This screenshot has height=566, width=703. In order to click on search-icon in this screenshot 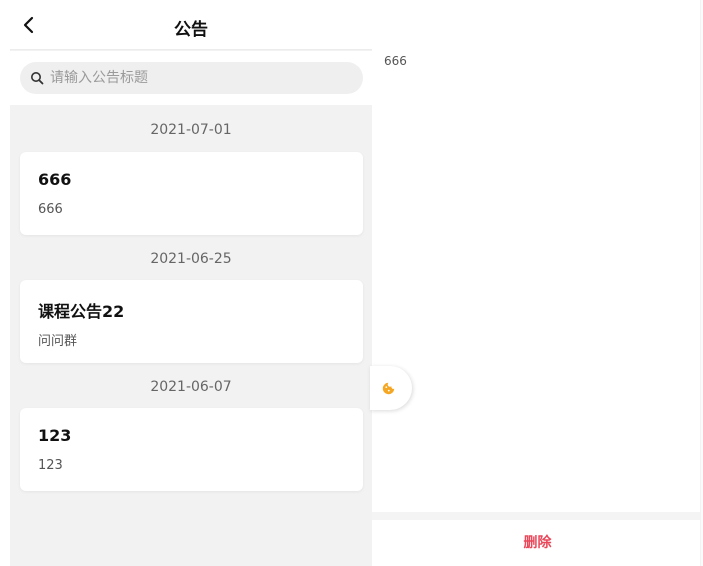, I will do `click(37, 78)`.